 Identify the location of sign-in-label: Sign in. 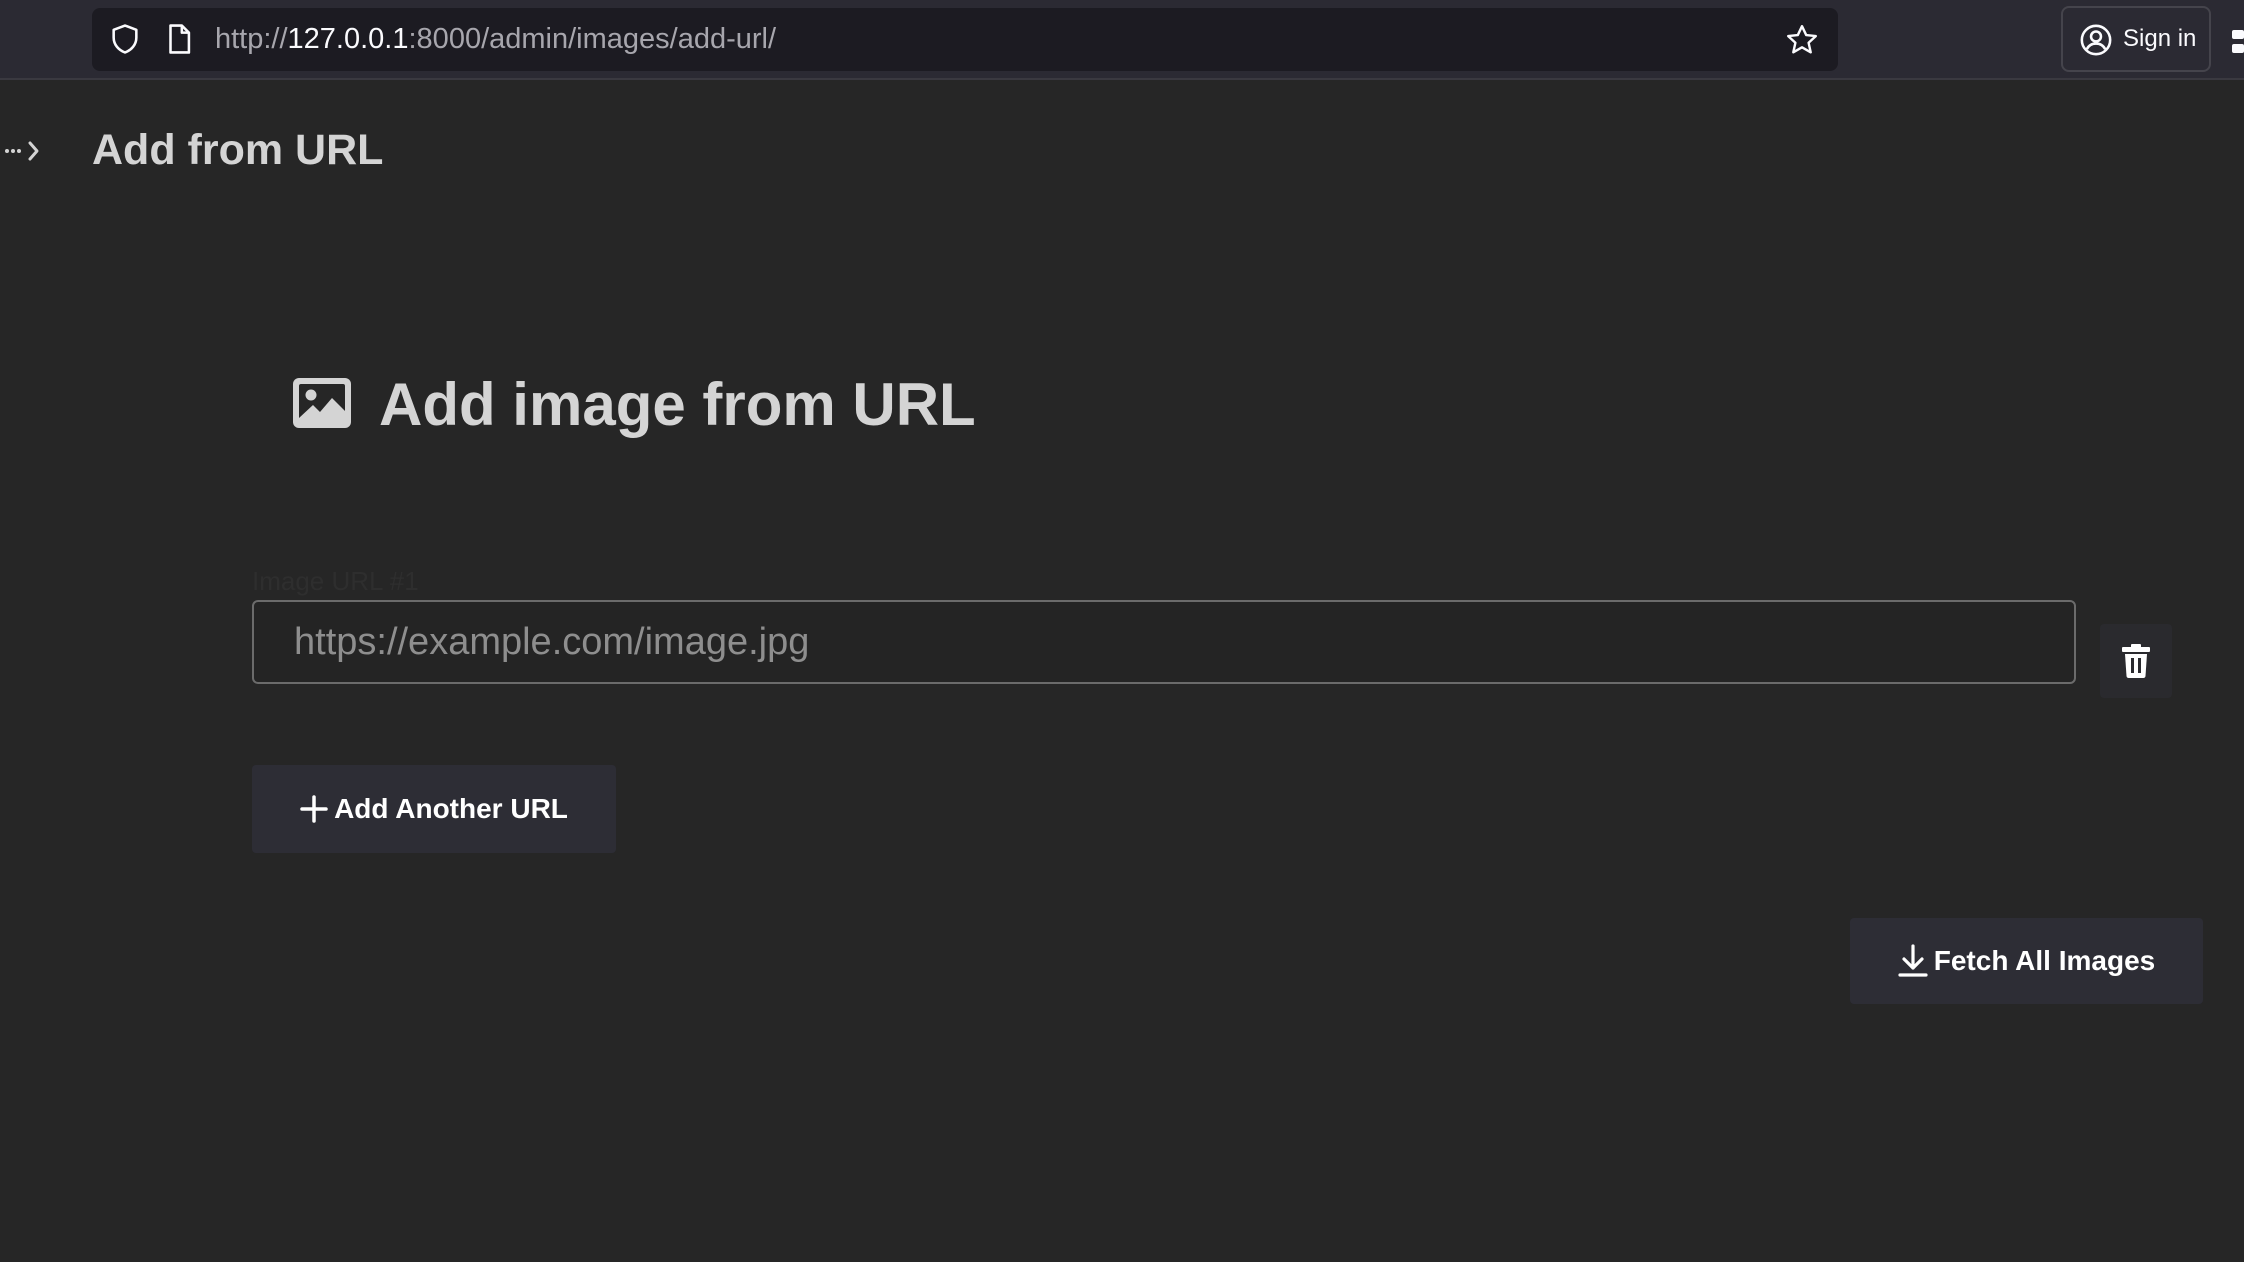
(2160, 38).